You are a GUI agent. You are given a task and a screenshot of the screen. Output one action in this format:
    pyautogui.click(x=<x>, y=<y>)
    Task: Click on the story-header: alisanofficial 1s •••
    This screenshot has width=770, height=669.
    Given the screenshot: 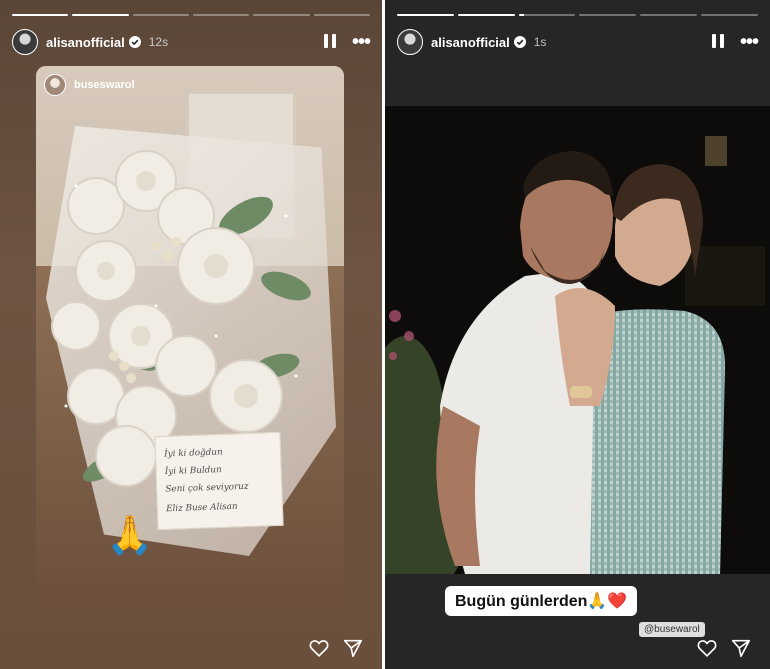 What is the action you would take?
    pyautogui.click(x=578, y=42)
    